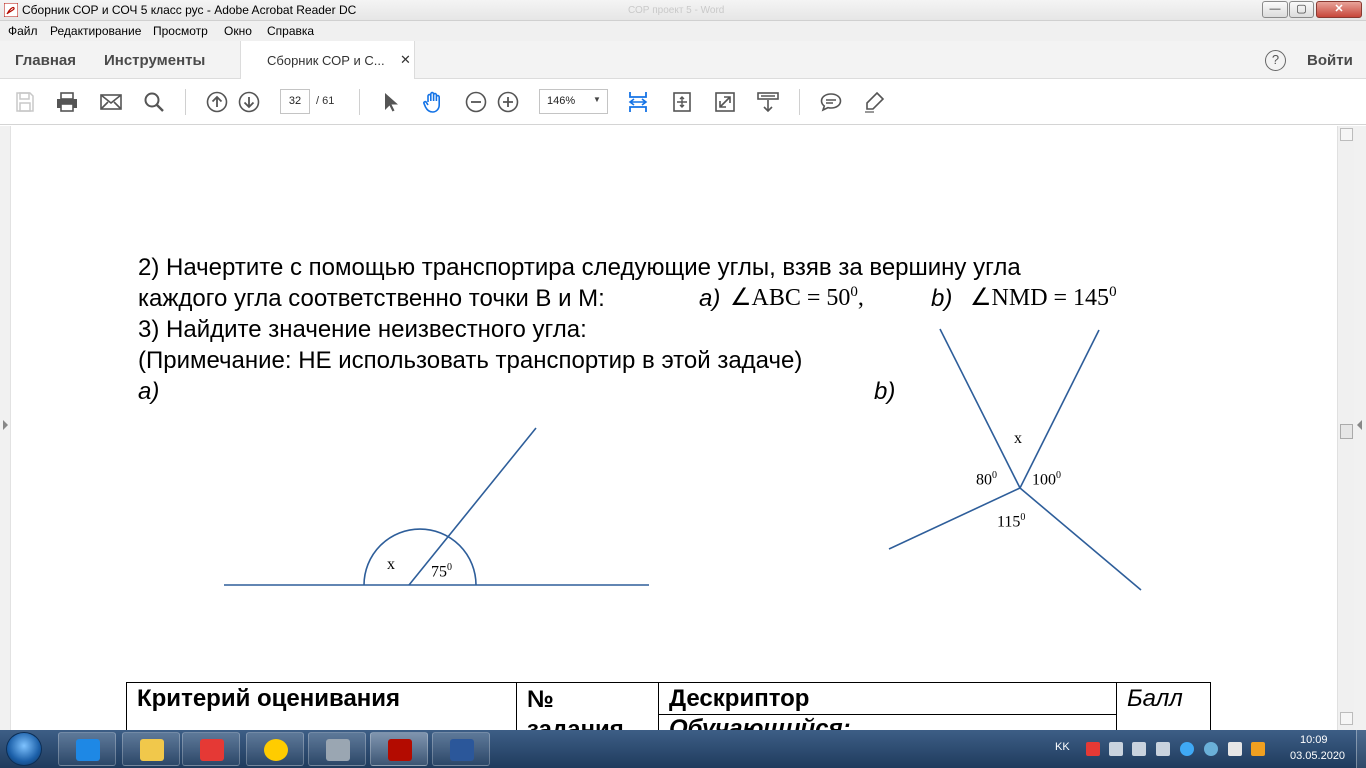 The height and width of the screenshot is (768, 1366). Describe the element at coordinates (1235, 749) in the screenshot. I see `action-center-flag-icon` at that location.